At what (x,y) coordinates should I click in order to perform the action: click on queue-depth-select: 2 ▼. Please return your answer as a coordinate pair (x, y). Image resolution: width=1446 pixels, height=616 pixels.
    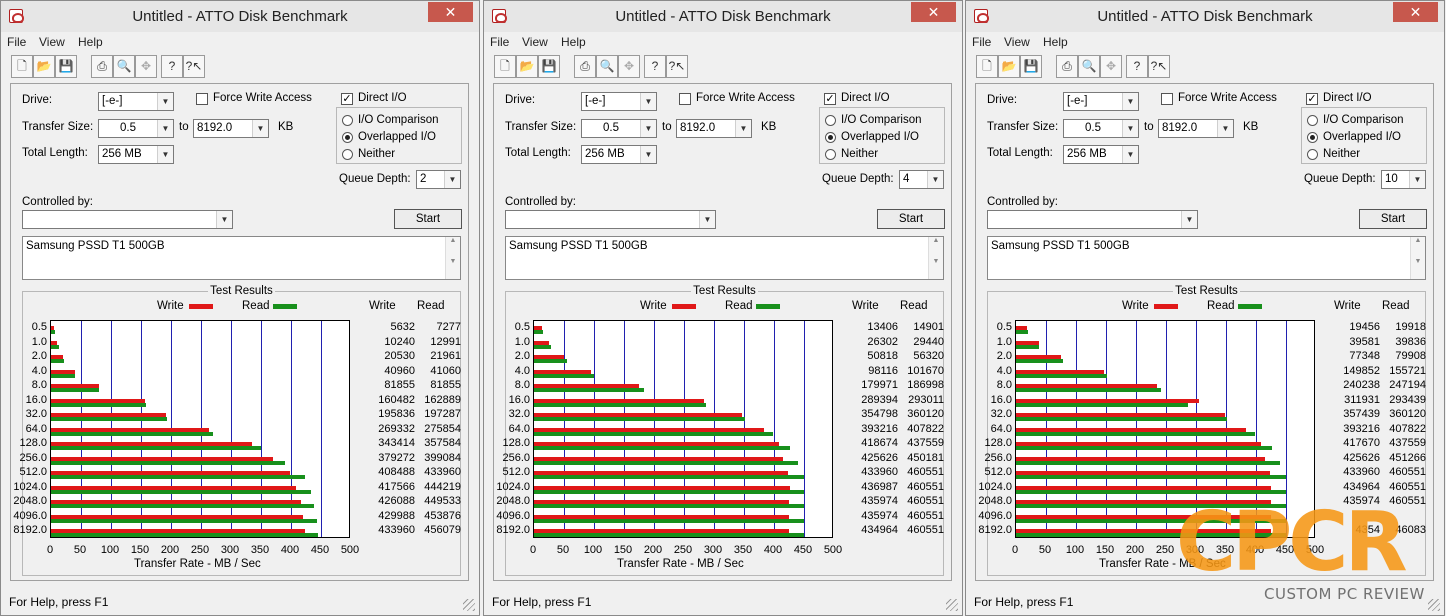
    Looking at the image, I should click on (438, 179).